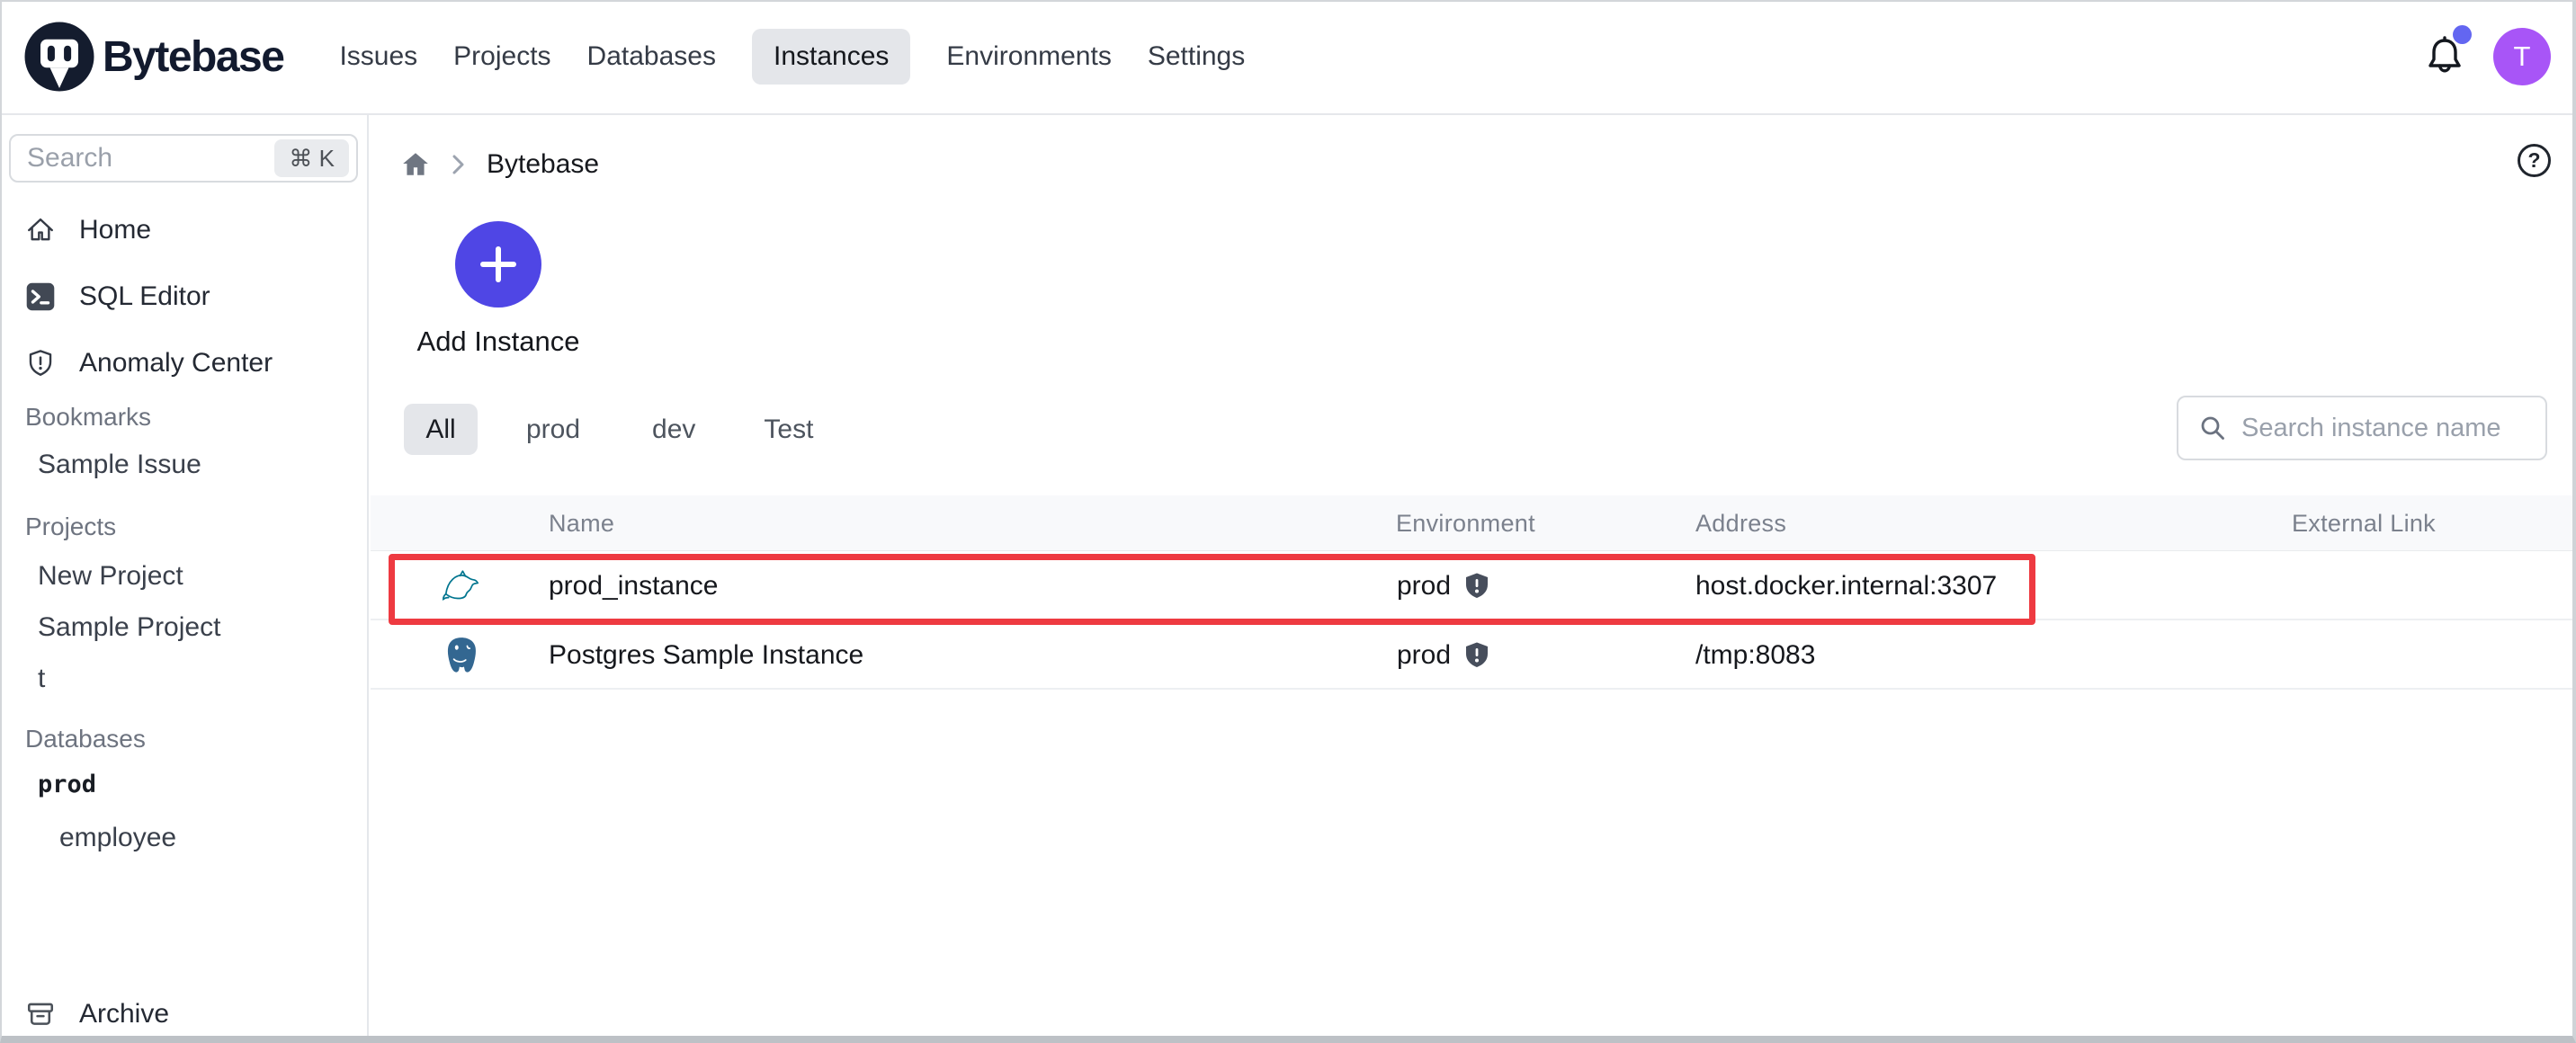  I want to click on add-instance-button, so click(498, 264).